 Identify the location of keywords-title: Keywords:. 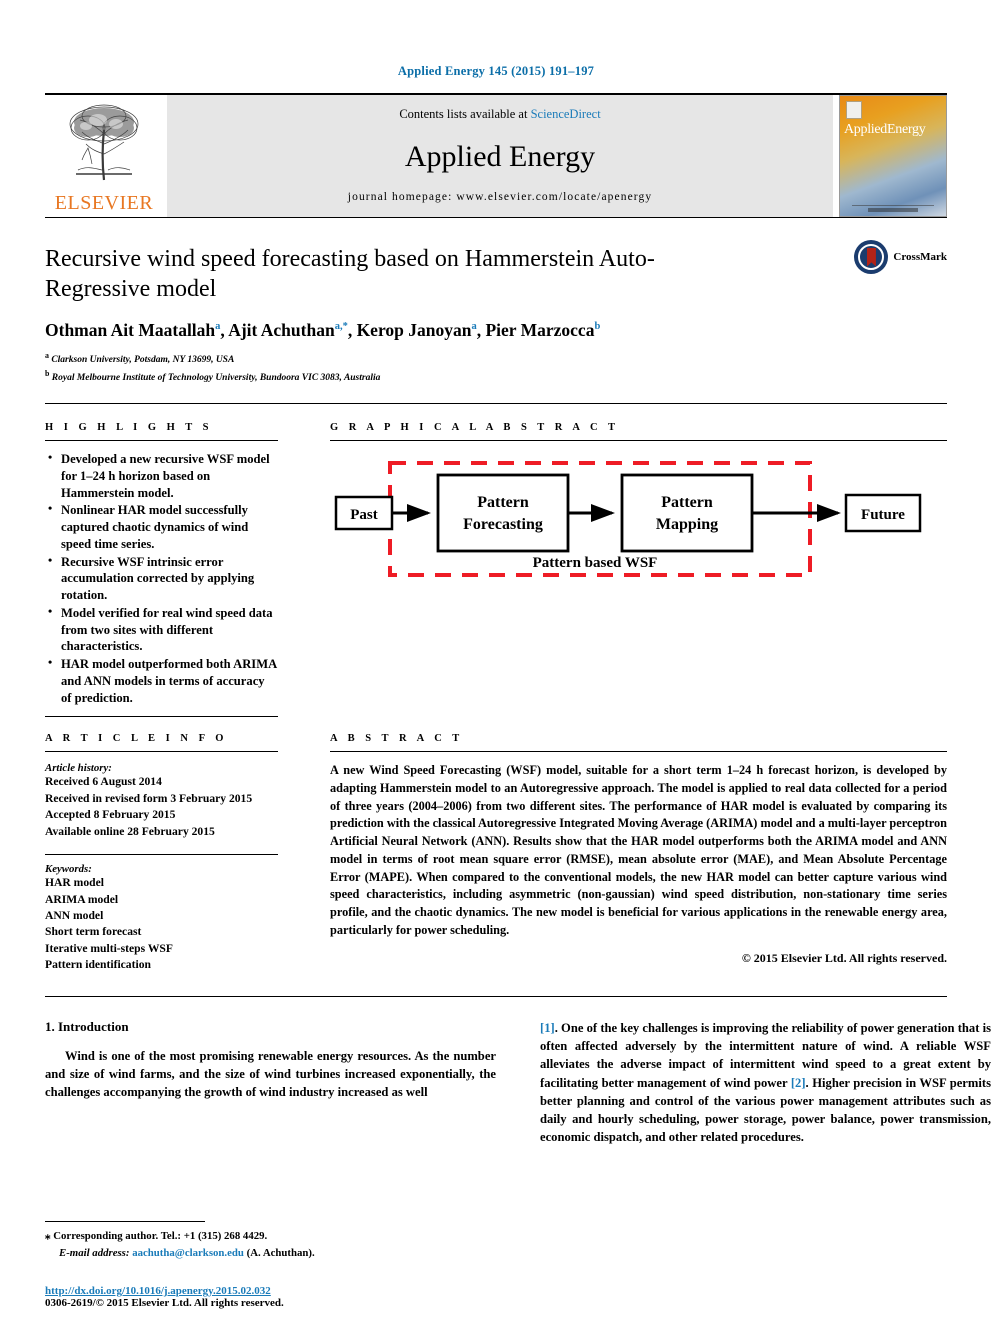
(68, 869).